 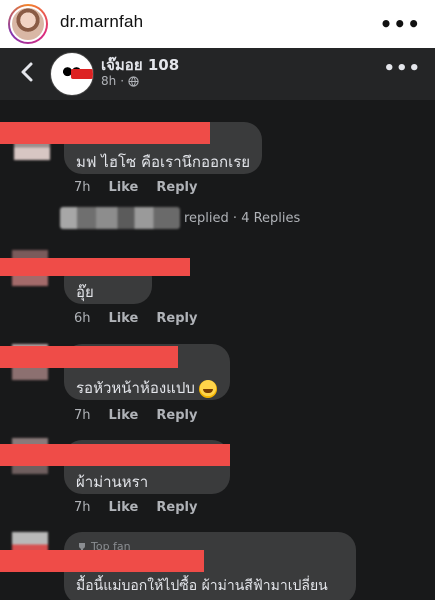 What do you see at coordinates (163, 162) in the screenshot?
I see `comment-text: มฟ ไฮโซ คือเรานึกออกเรย` at bounding box center [163, 162].